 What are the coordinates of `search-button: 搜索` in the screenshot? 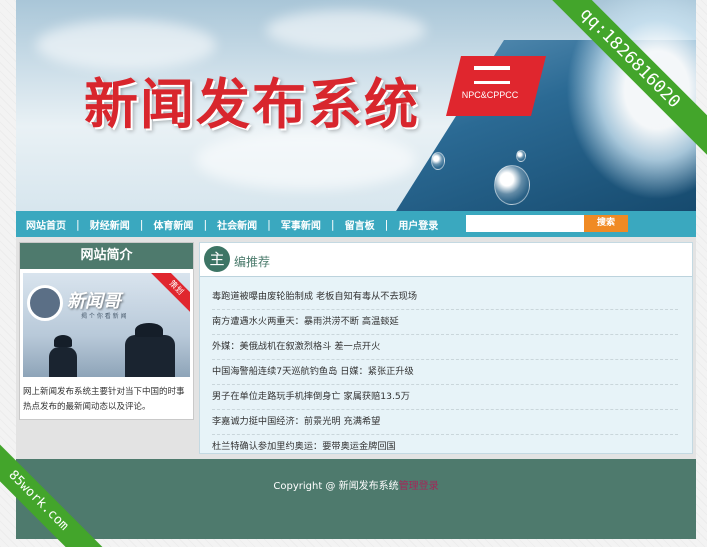 It's located at (606, 223).